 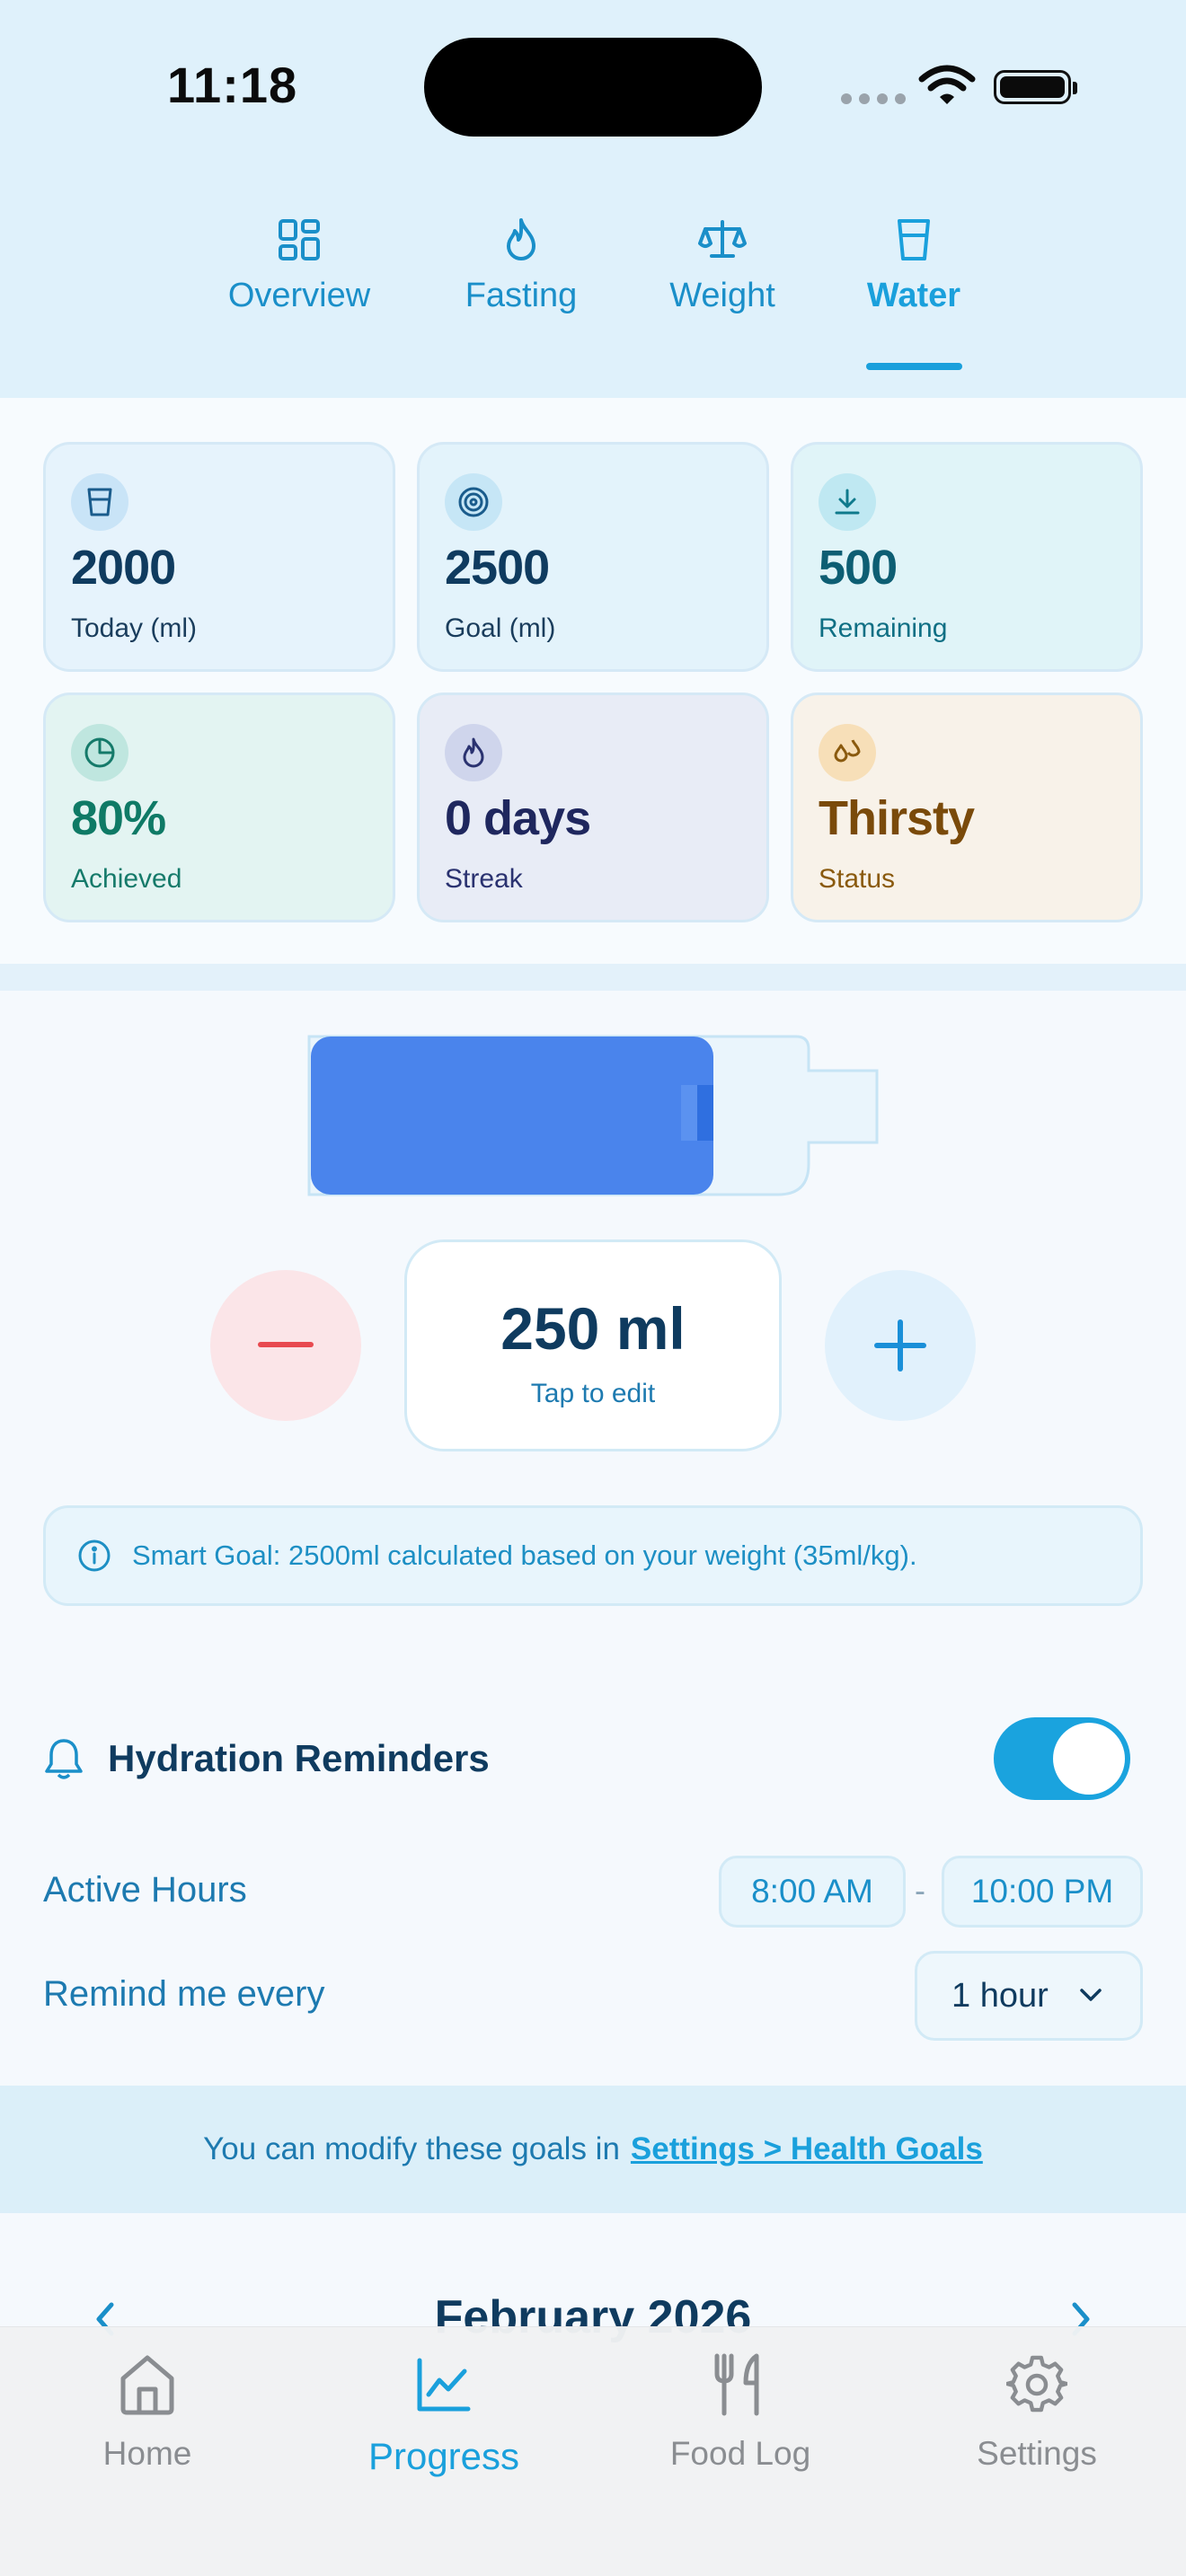 What do you see at coordinates (444, 2385) in the screenshot?
I see `chart-line-icon` at bounding box center [444, 2385].